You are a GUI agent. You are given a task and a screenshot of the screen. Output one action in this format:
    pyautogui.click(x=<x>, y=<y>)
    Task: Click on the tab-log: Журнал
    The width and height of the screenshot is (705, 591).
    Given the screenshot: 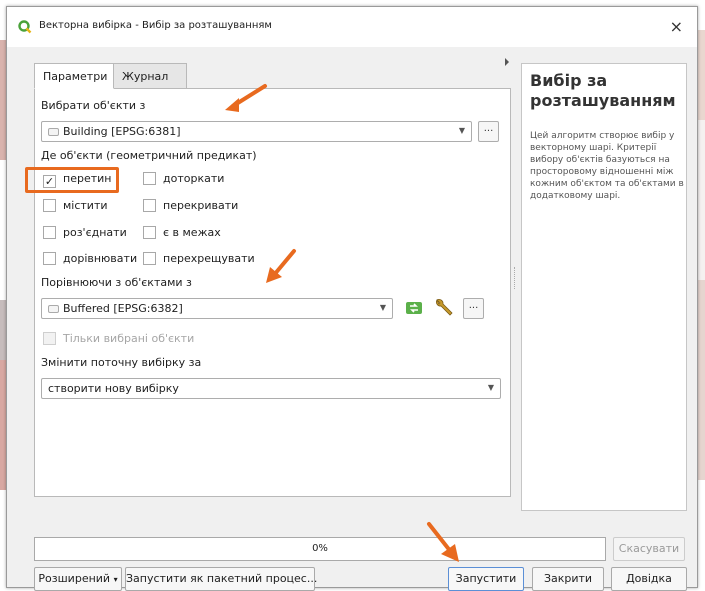 What is the action you would take?
    pyautogui.click(x=150, y=76)
    